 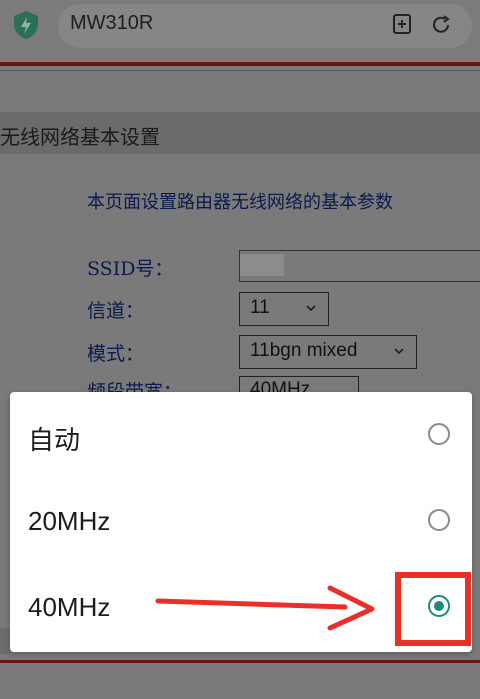 I want to click on reload-icon, so click(x=441, y=25).